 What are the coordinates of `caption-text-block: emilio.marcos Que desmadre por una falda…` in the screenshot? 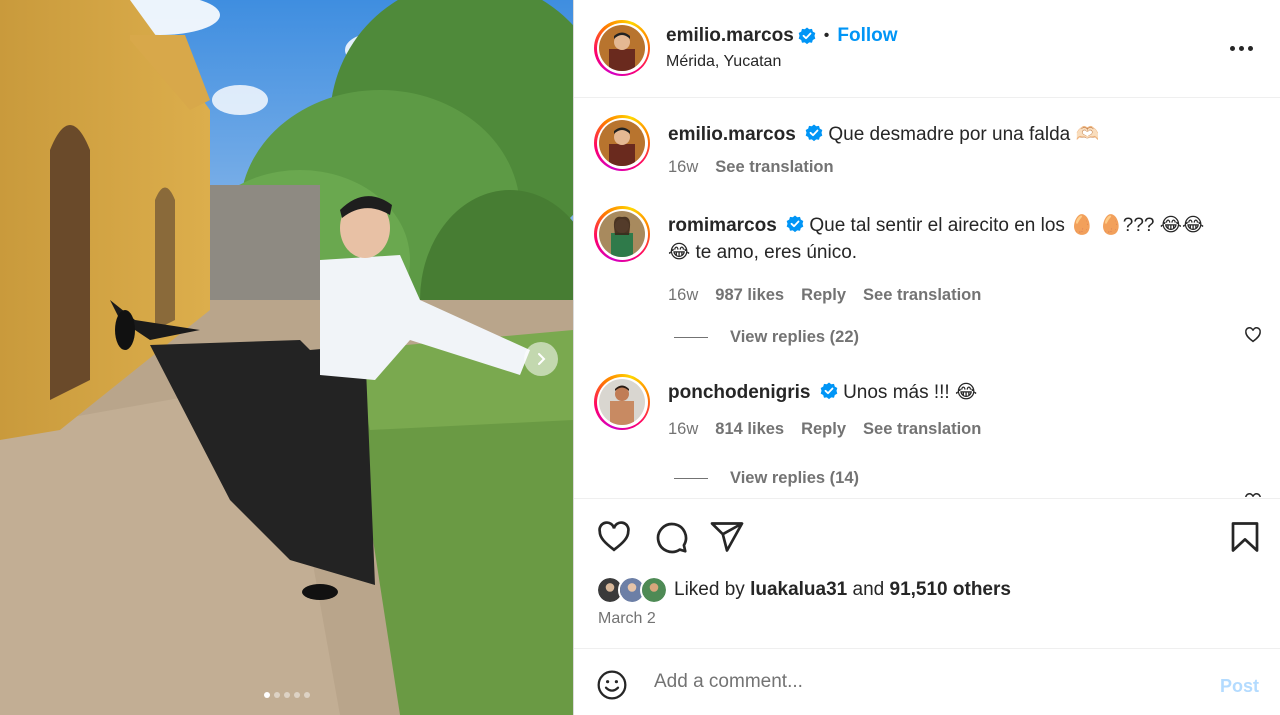 It's located at (948, 134).